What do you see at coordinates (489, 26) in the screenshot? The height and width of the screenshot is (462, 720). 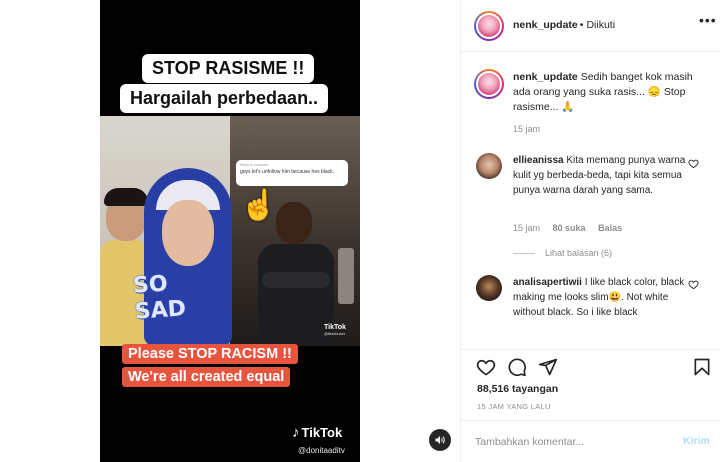 I see `avatar` at bounding box center [489, 26].